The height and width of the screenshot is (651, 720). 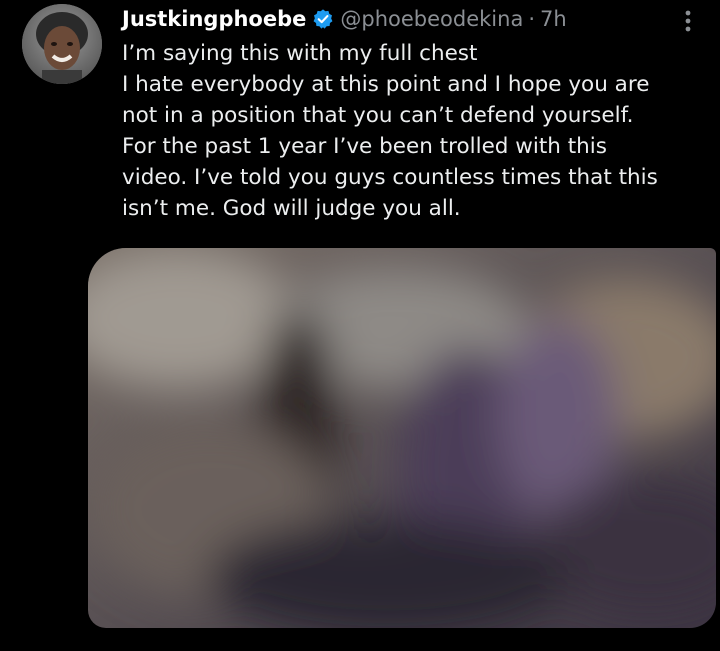 What do you see at coordinates (431, 19) in the screenshot?
I see `user-handle: @phoebeodekina` at bounding box center [431, 19].